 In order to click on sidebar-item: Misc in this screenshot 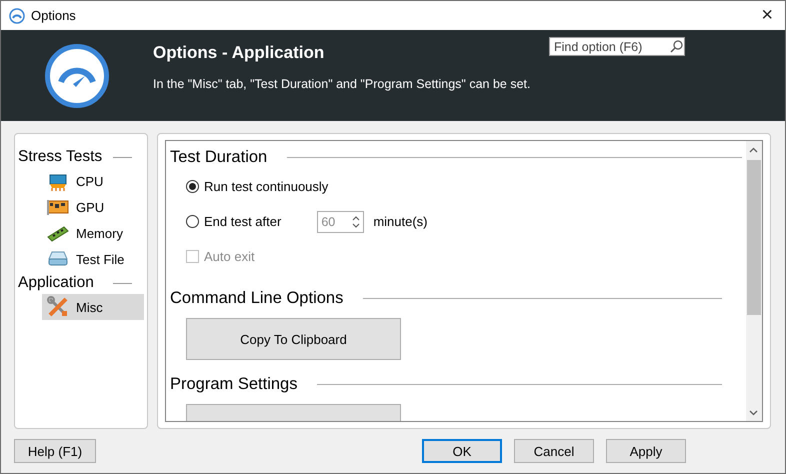, I will do `click(93, 307)`.